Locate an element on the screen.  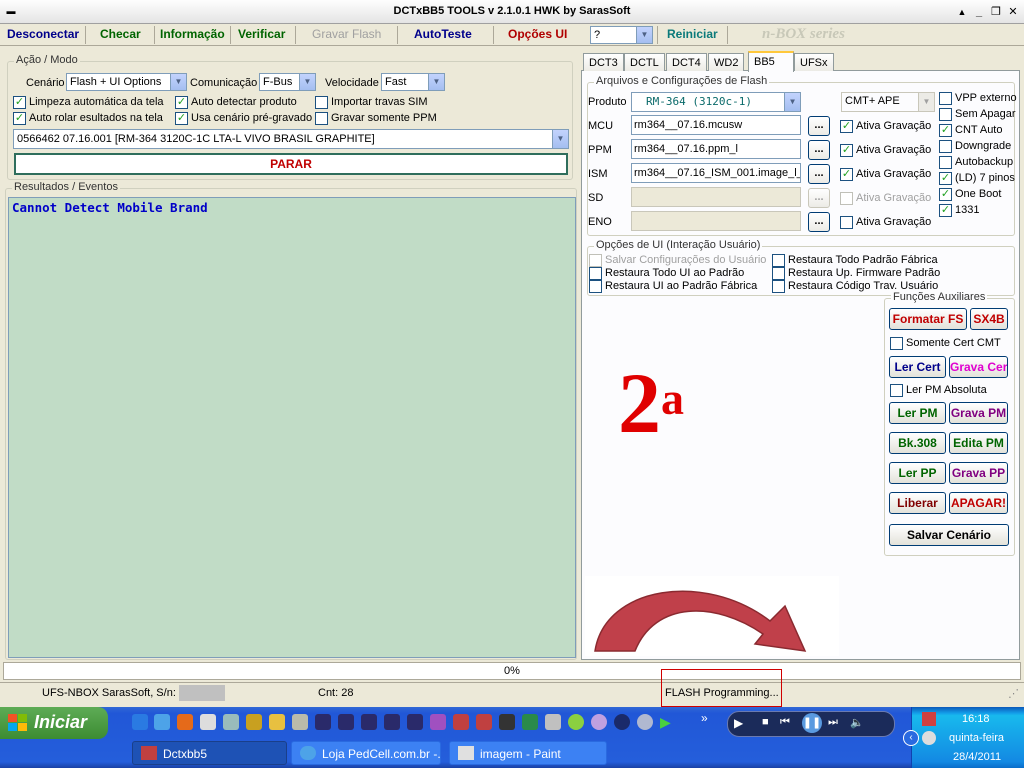
reiniciar-button: Reiniciar is located at coordinates (692, 34).